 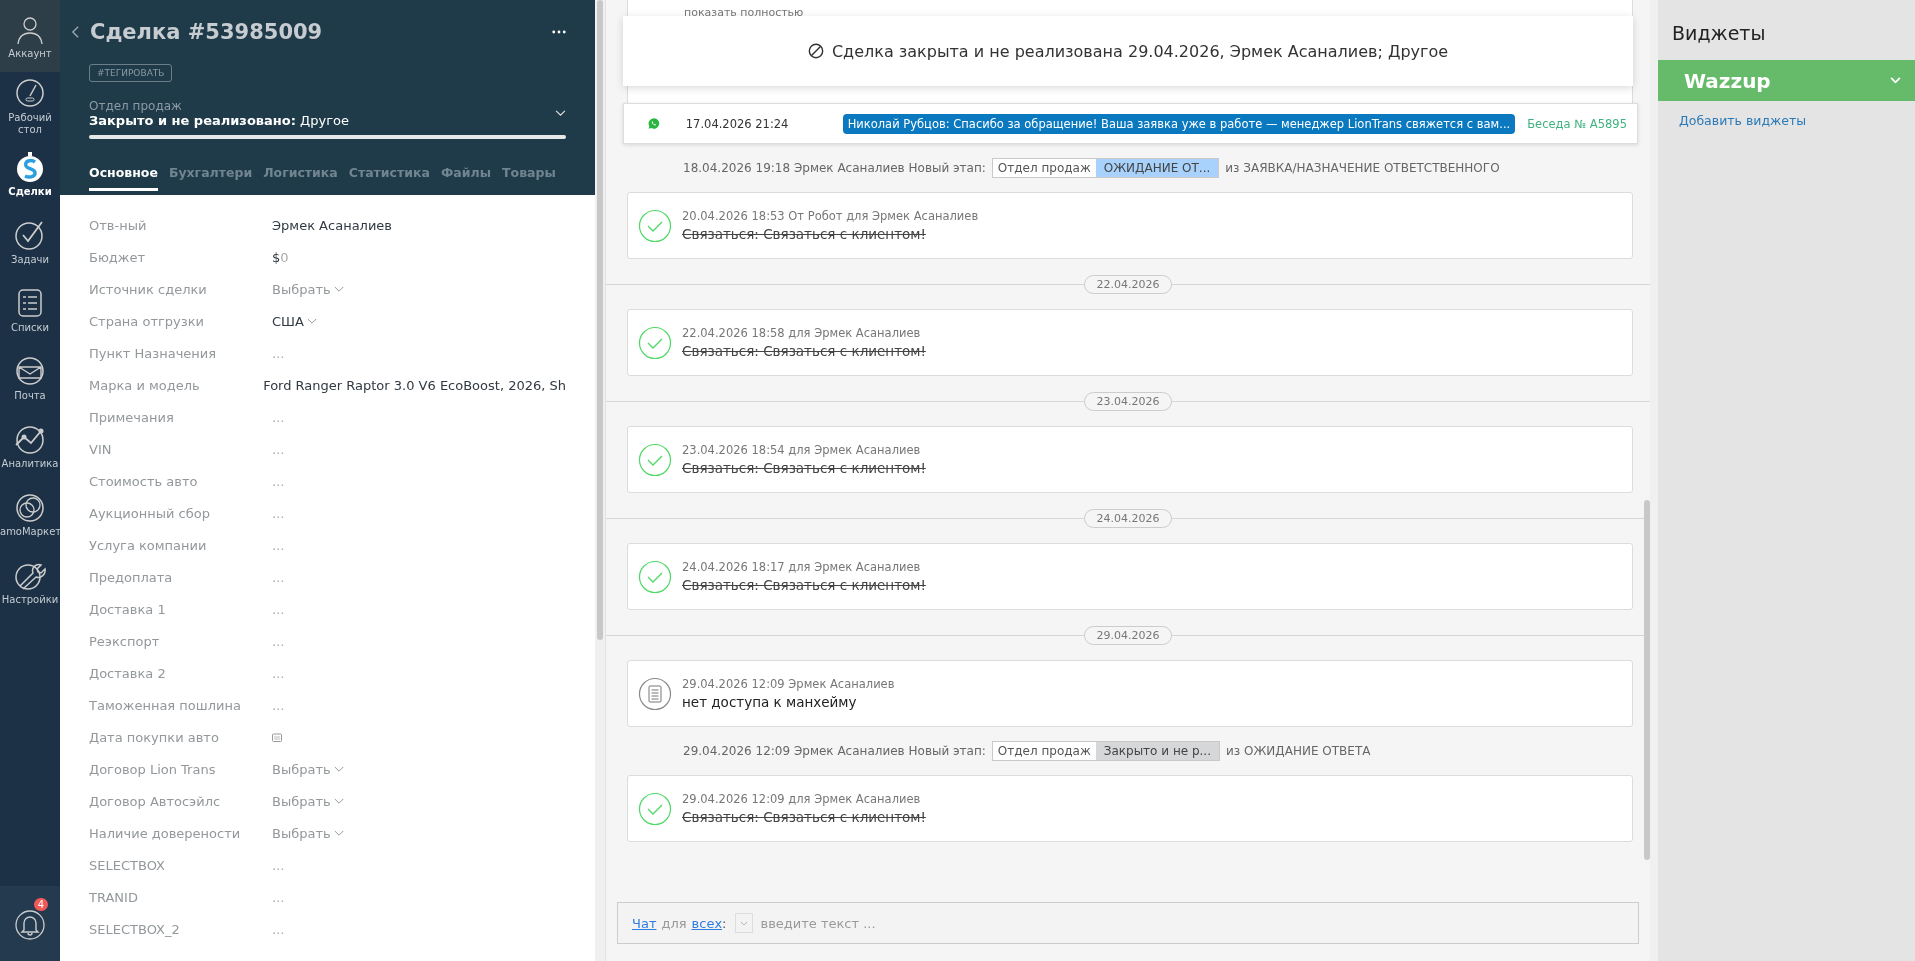 What do you see at coordinates (132, 417) in the screenshot?
I see `field-label: Примечания` at bounding box center [132, 417].